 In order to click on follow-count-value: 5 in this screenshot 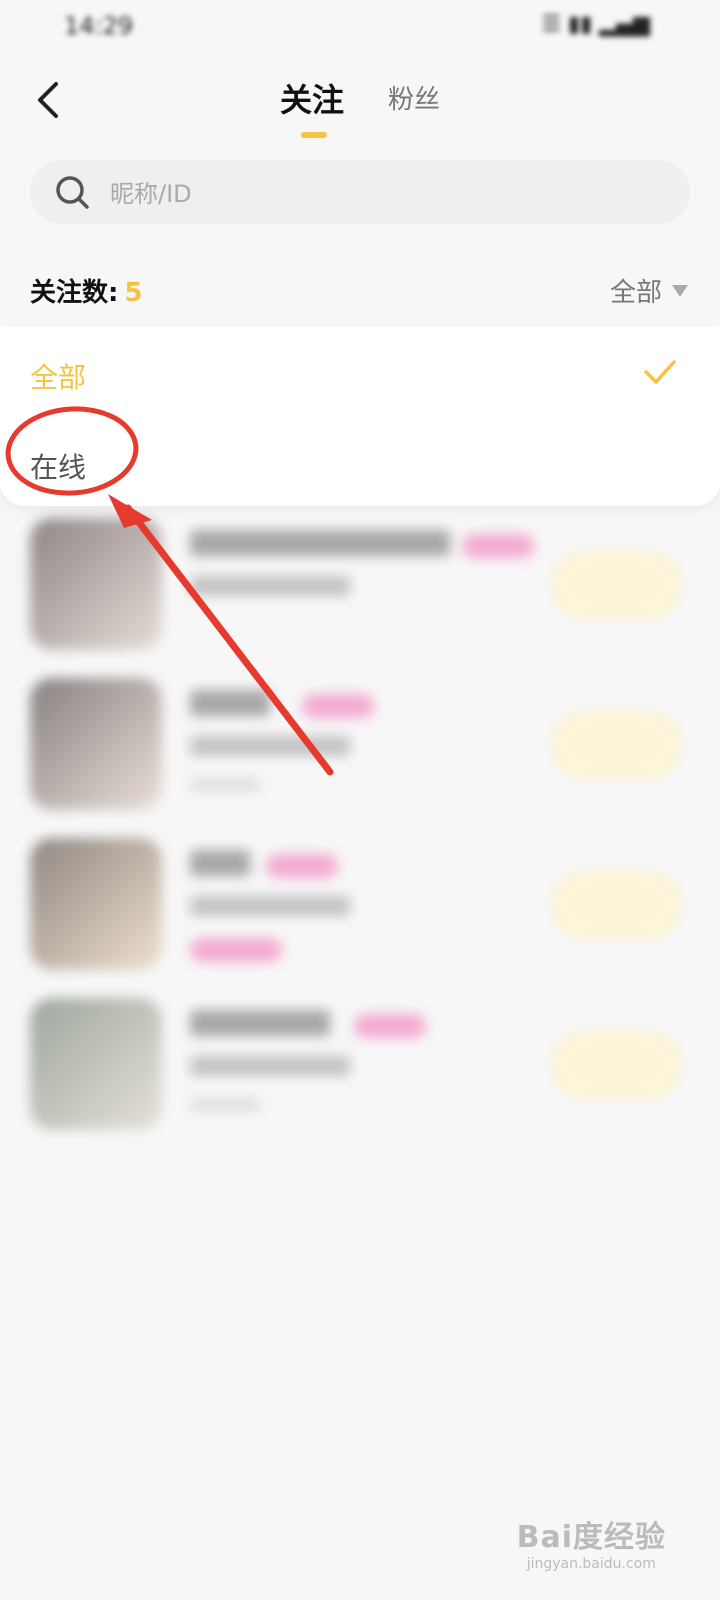, I will do `click(133, 293)`.